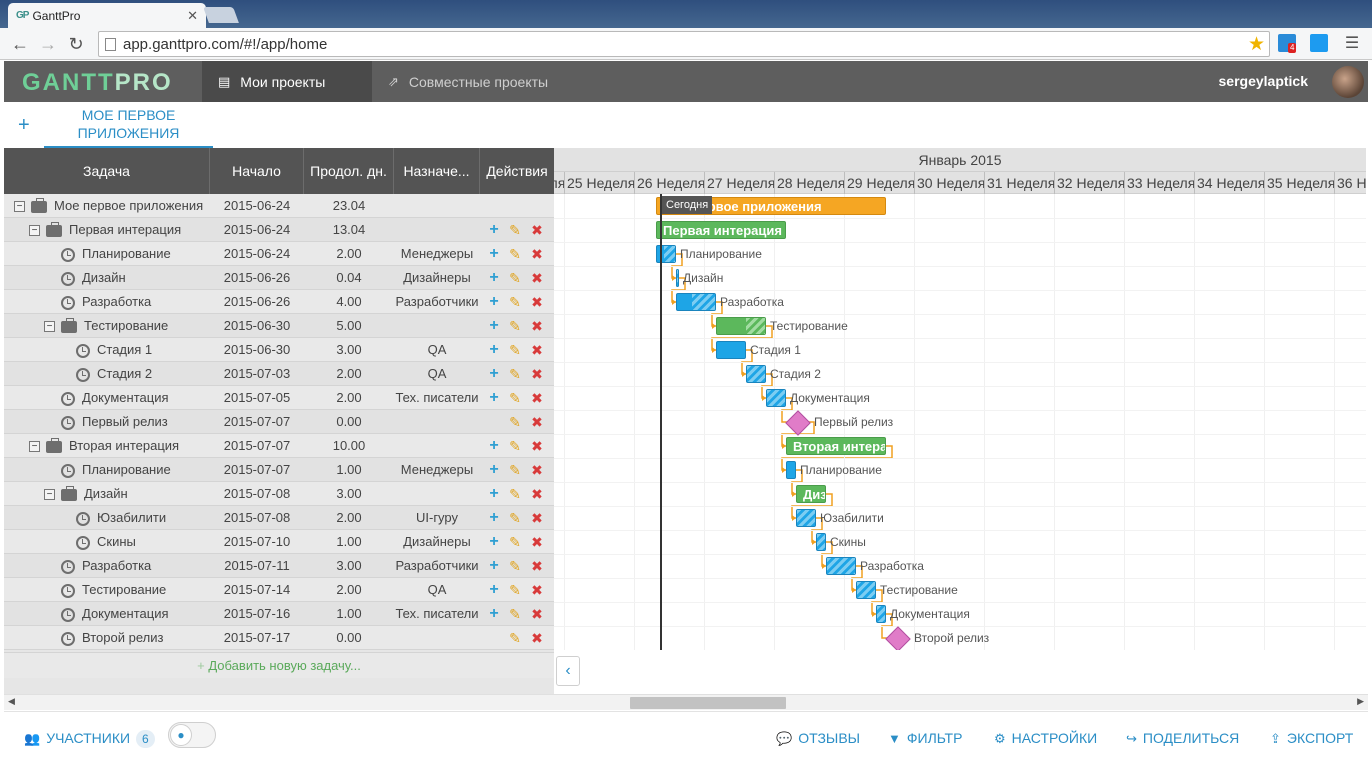 The height and width of the screenshot is (764, 1372). I want to click on column-header-start: Начало, so click(257, 171).